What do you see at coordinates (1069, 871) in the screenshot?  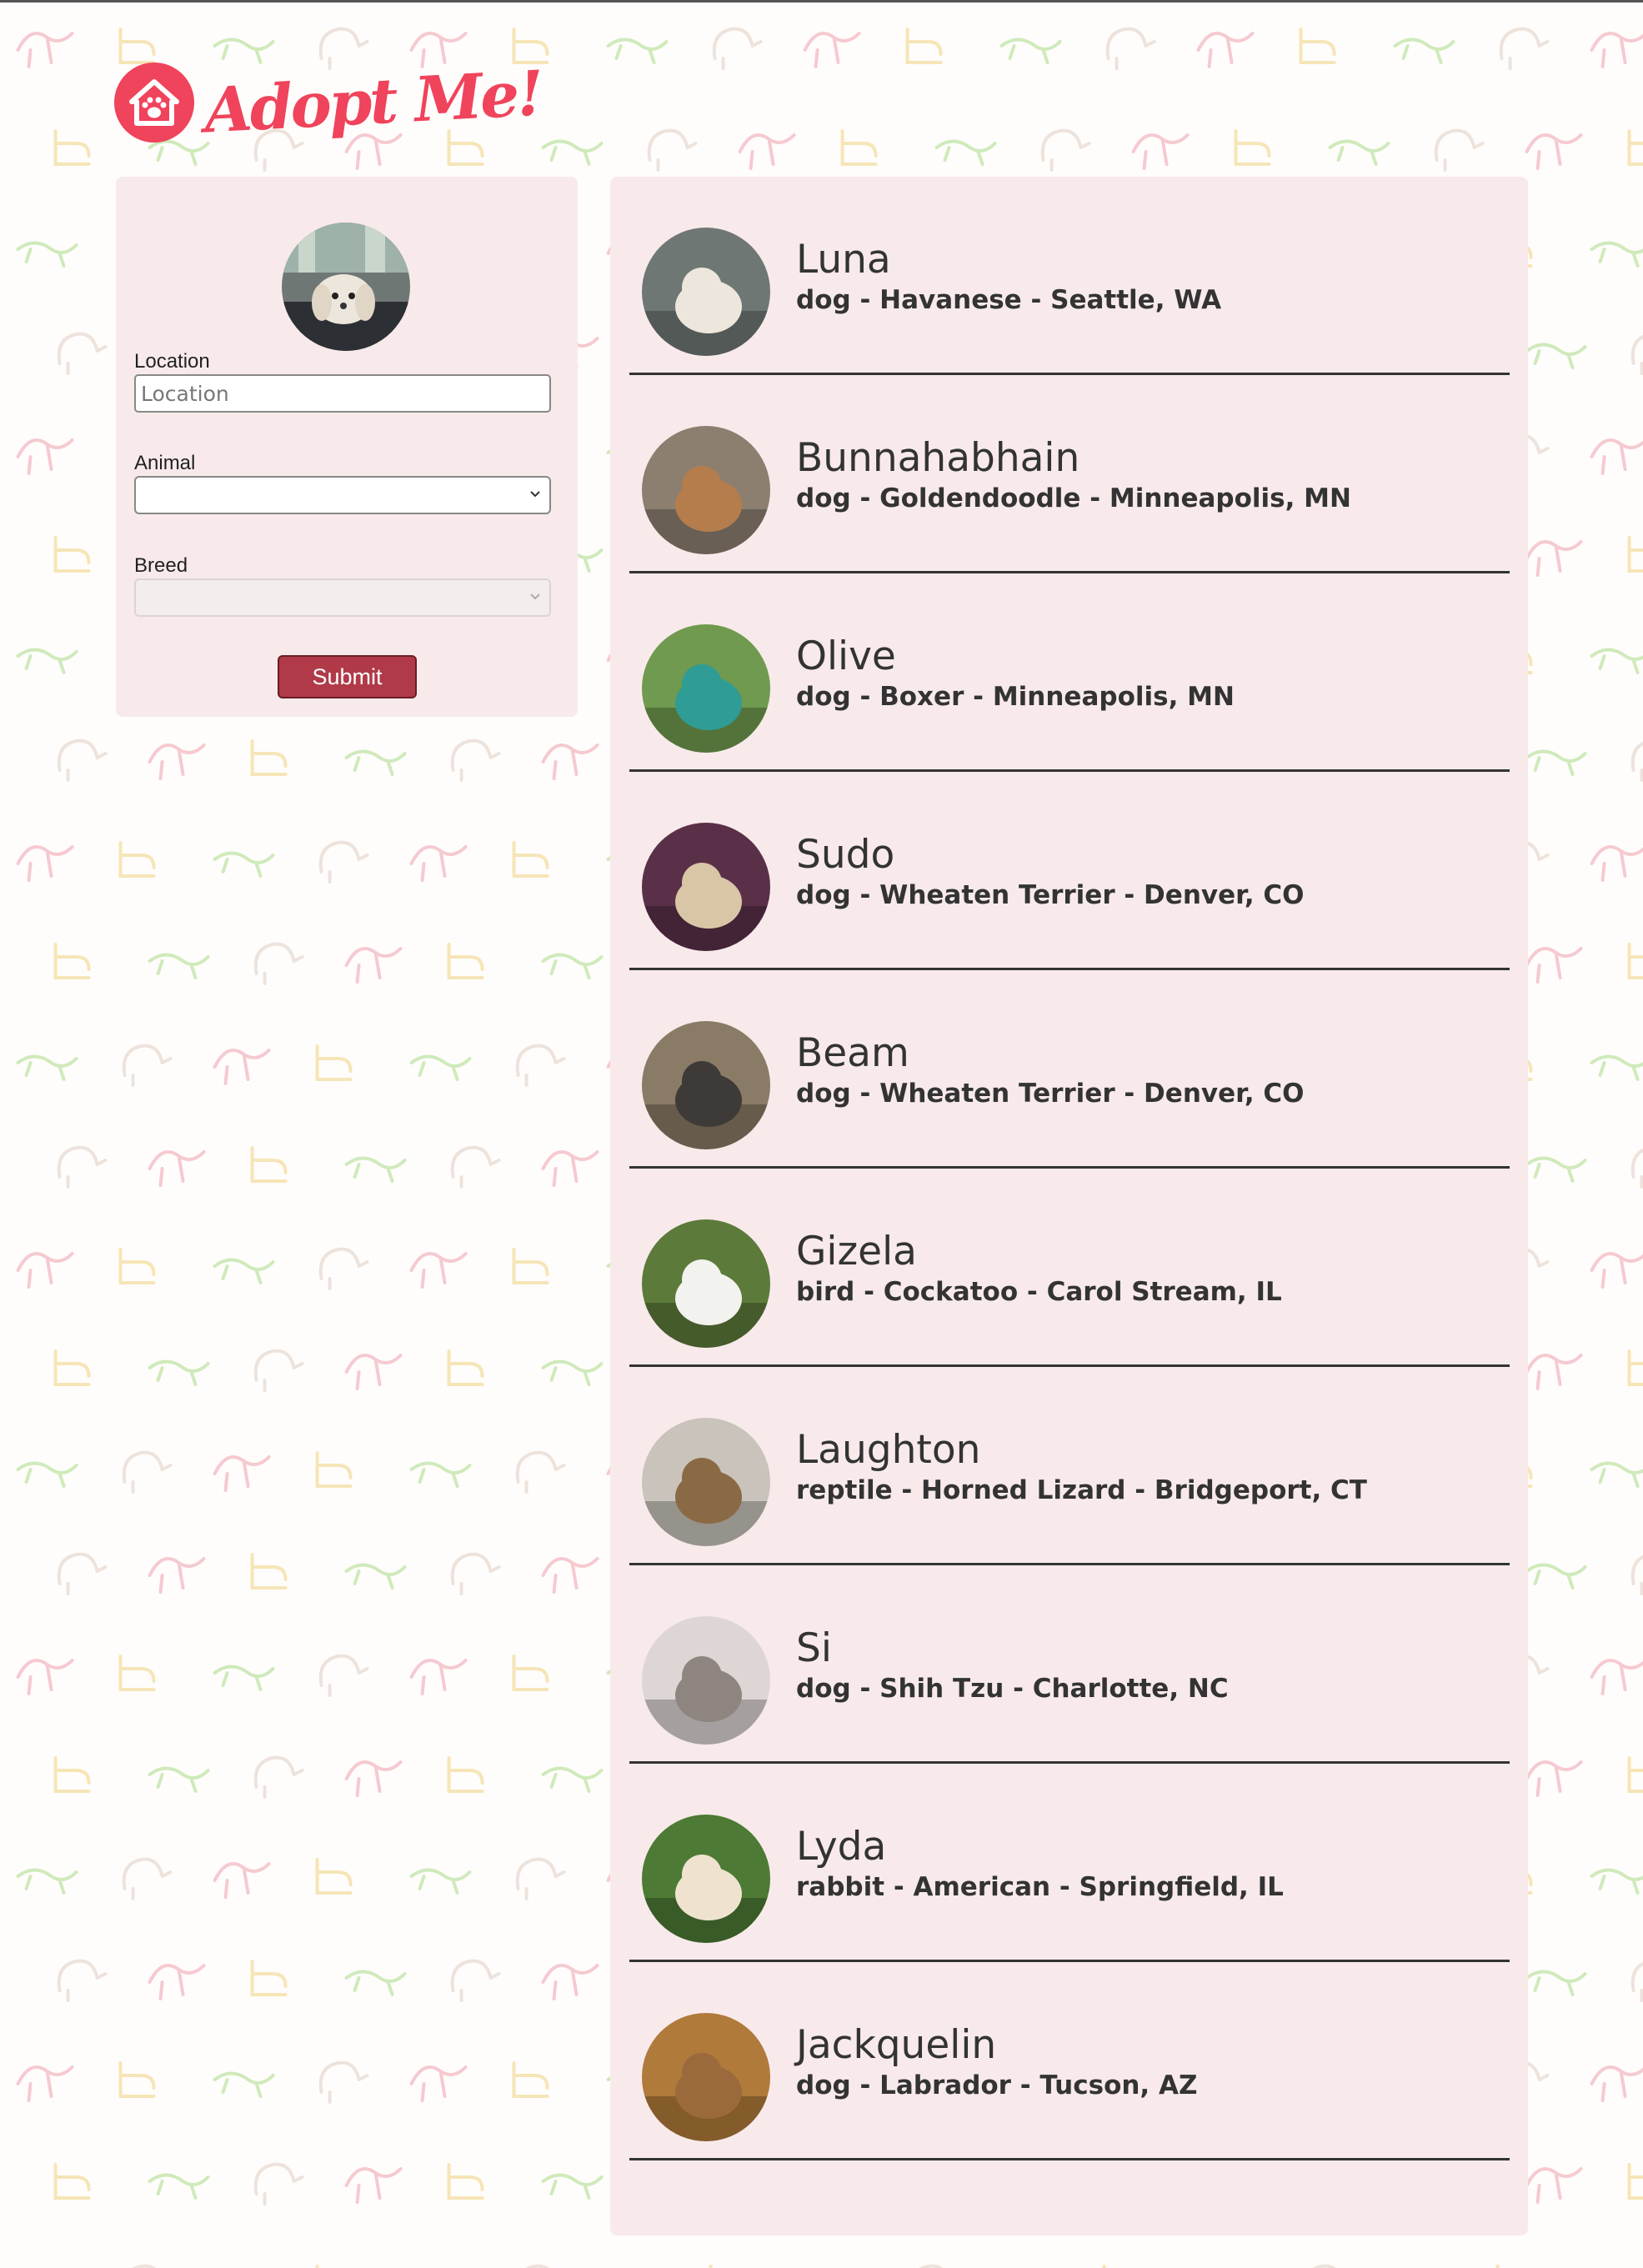 I see `pet-card: Sudo dog - Wheaten Terrier - Denver, CO` at bounding box center [1069, 871].